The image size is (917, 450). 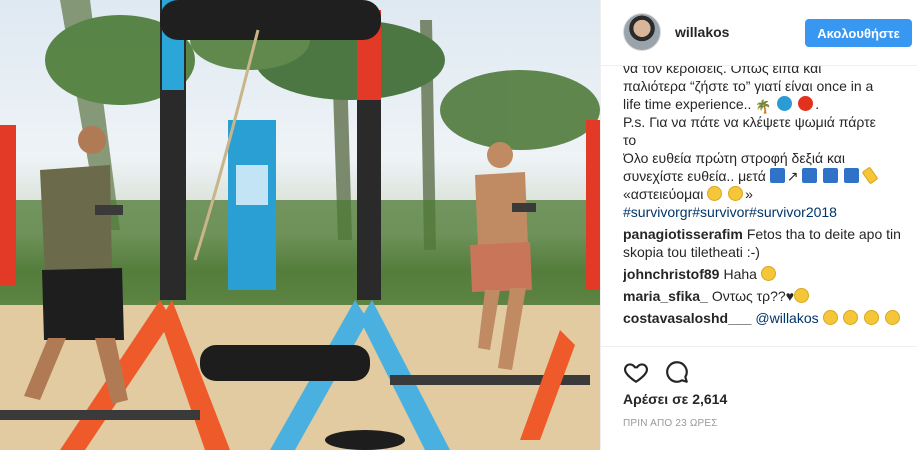 What do you see at coordinates (630, 140) in the screenshot?
I see `caption-line: το` at bounding box center [630, 140].